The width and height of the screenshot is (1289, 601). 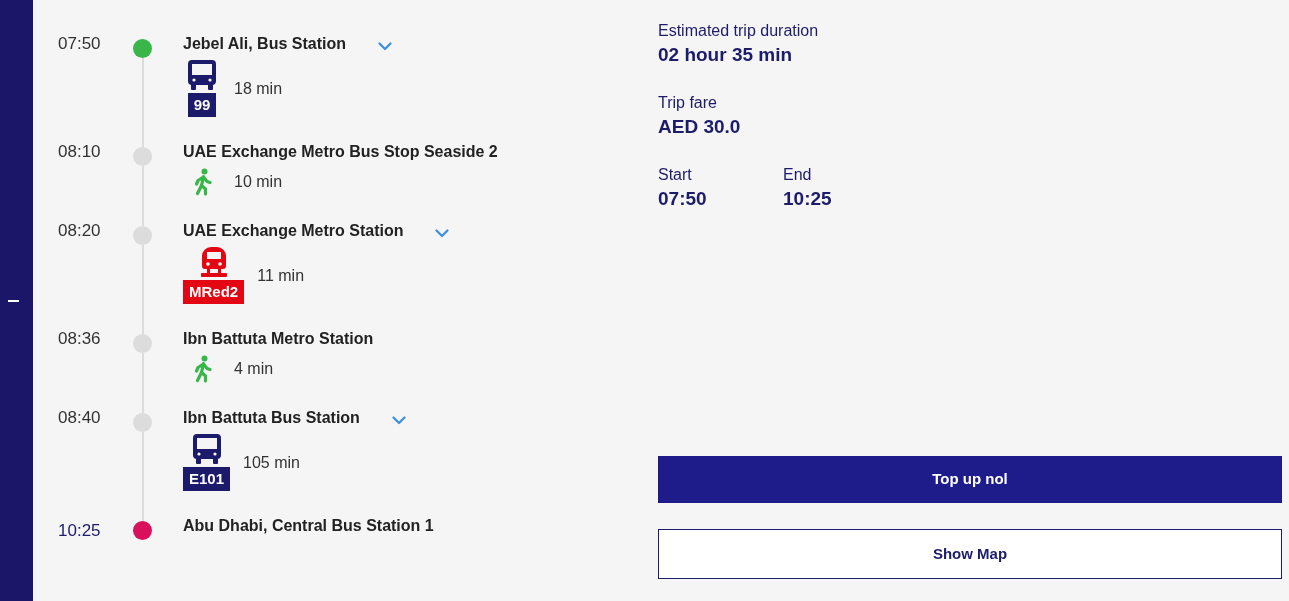 What do you see at coordinates (214, 292) in the screenshot?
I see `route-label: MRed2` at bounding box center [214, 292].